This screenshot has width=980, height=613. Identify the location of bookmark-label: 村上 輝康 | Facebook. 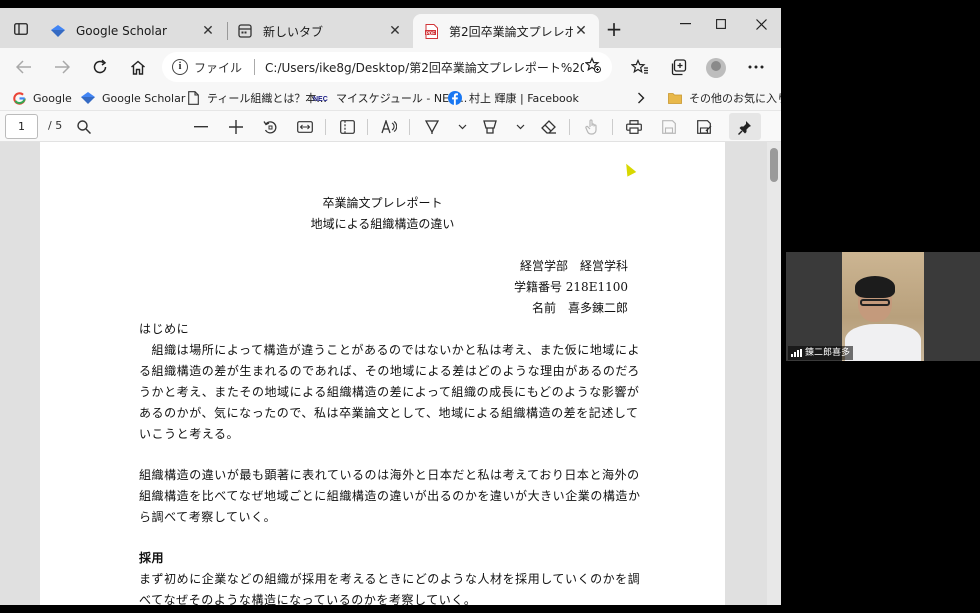
(524, 98).